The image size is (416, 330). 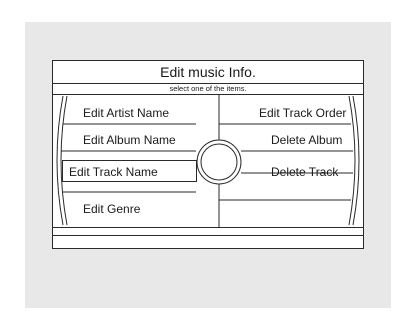 I want to click on menu-item-delete-album: Delete Album, so click(x=306, y=140).